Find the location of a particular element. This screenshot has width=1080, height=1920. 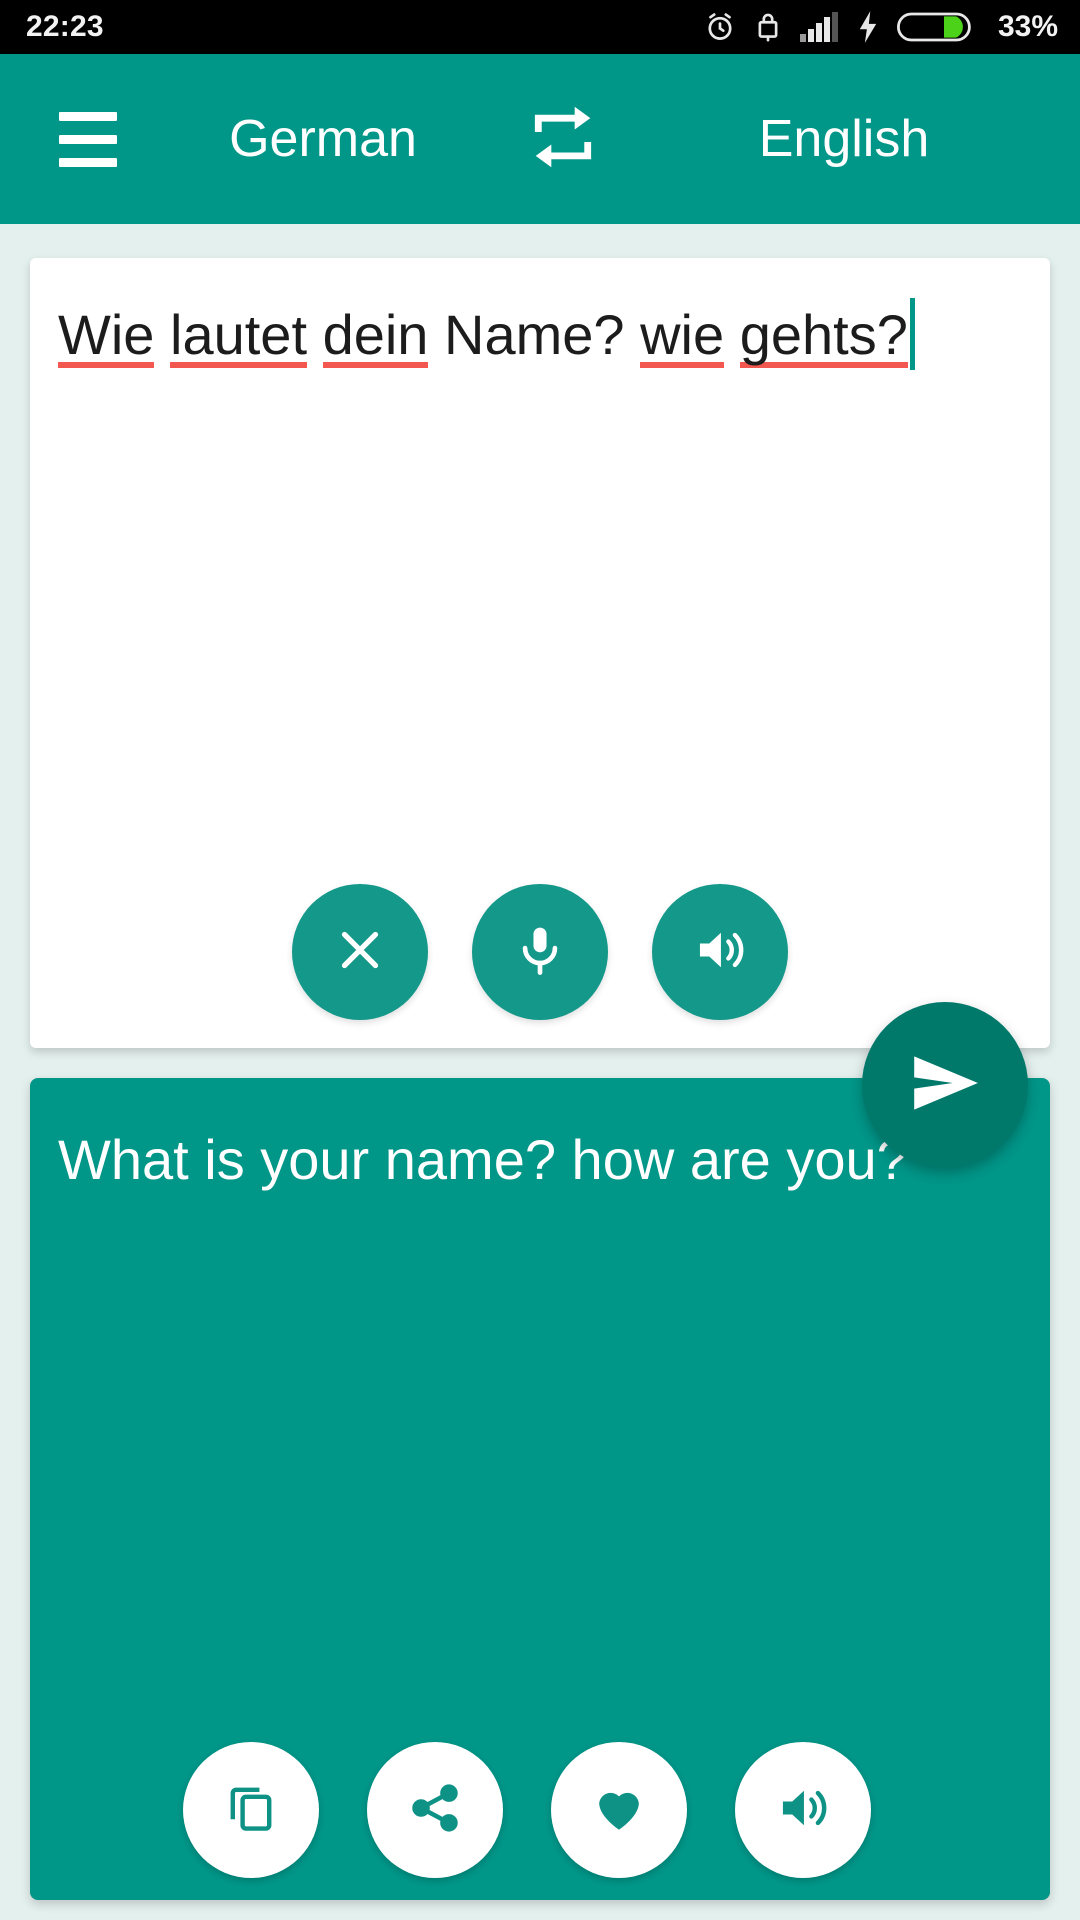

swap-languages-icon is located at coordinates (563, 139).